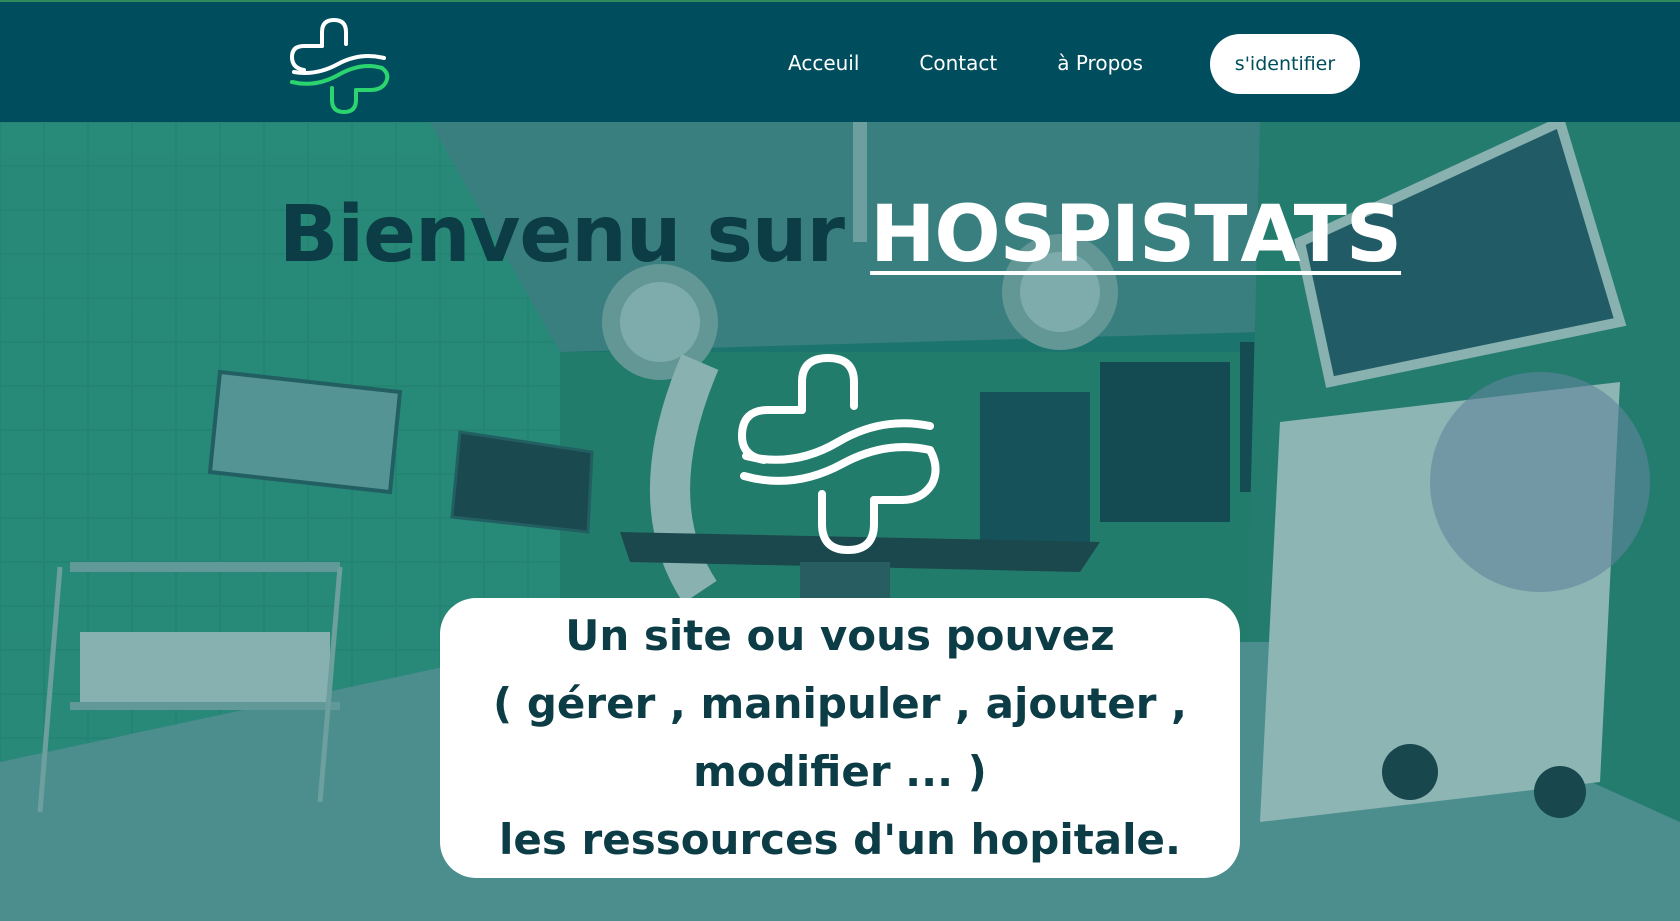  What do you see at coordinates (840, 703) in the screenshot?
I see `tagline-line: ( gérer , manipuler , ajouter ,` at bounding box center [840, 703].